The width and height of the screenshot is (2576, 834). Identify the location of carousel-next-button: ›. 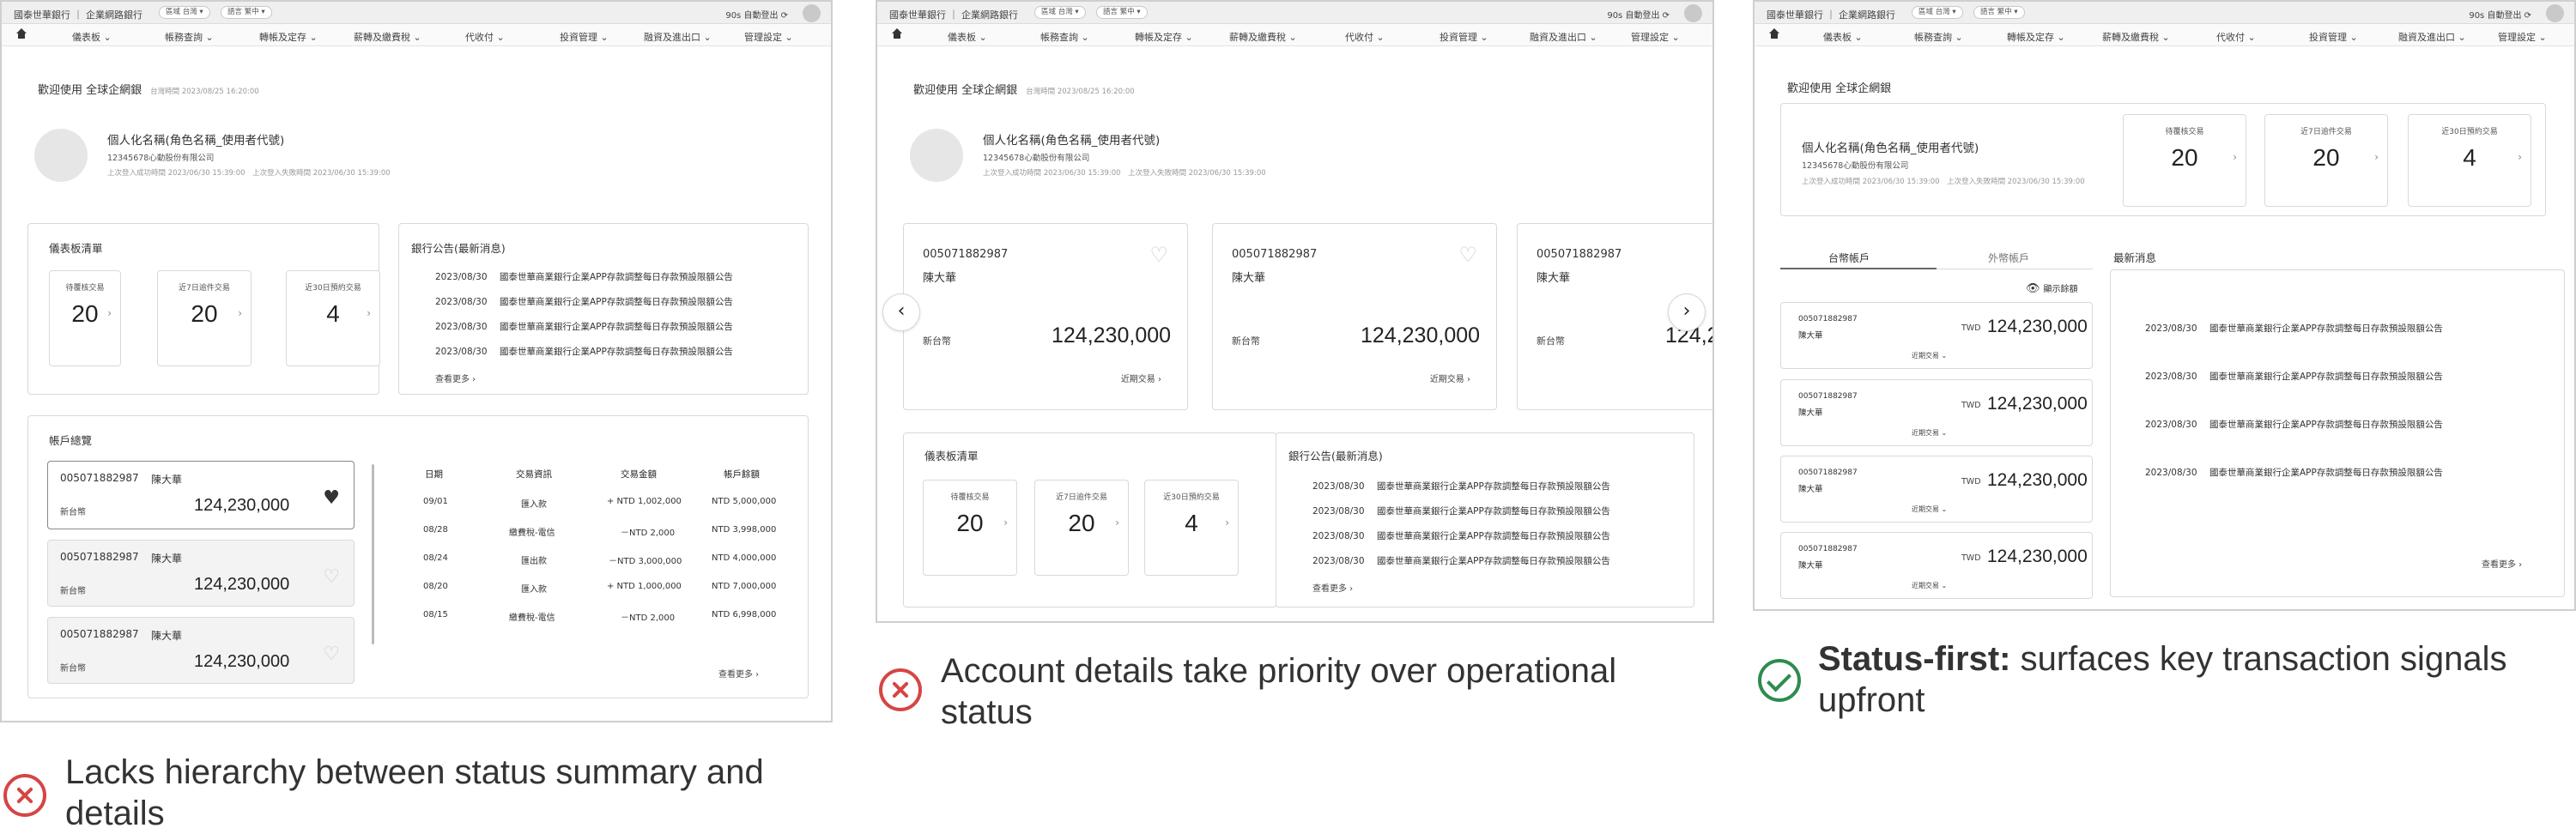
(1687, 312).